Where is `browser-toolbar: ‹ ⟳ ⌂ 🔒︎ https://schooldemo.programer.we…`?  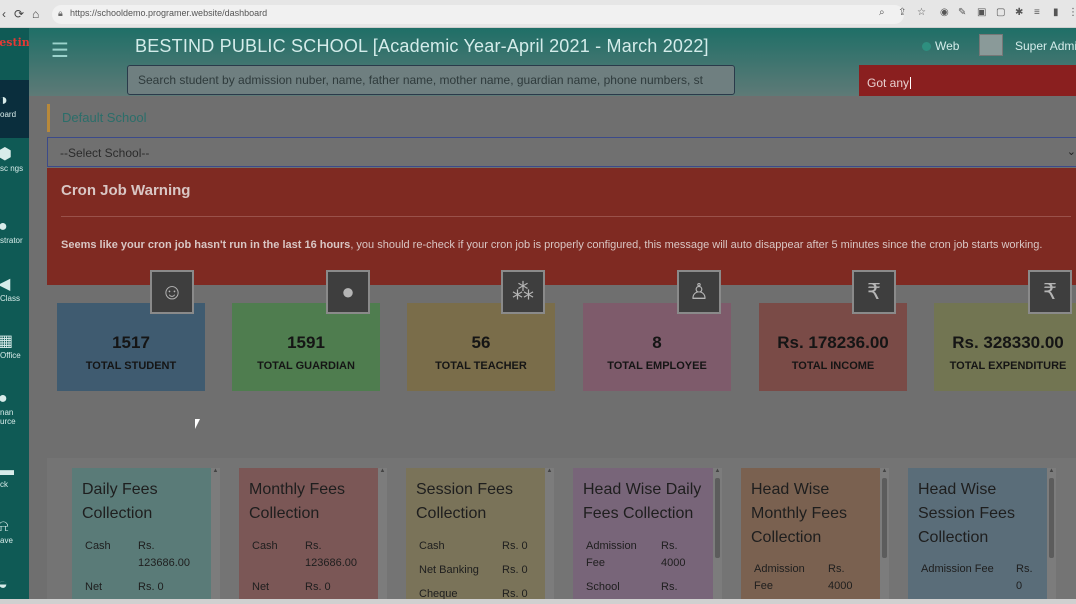 browser-toolbar: ‹ ⟳ ⌂ 🔒︎ https://schooldemo.programer.we… is located at coordinates (538, 14).